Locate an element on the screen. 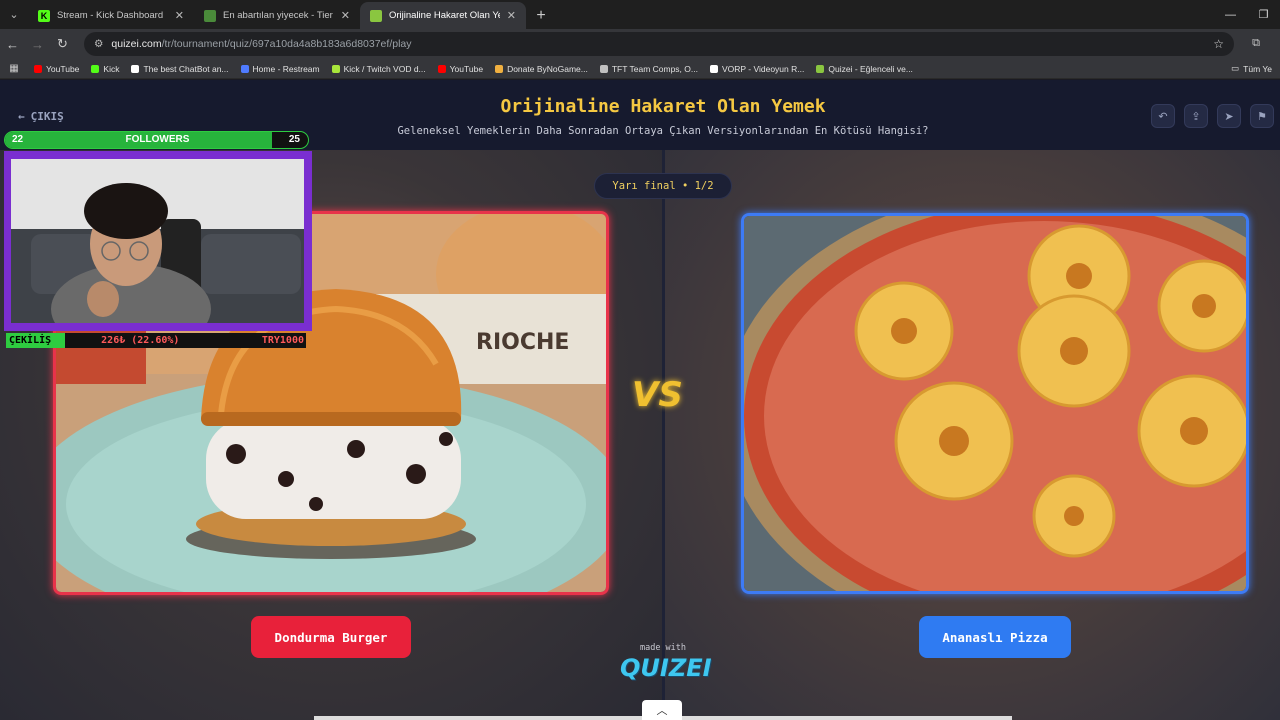 This screenshot has width=1280, height=720. quiz-title: Orijinaline Hakaret Olan Yemek is located at coordinates (663, 106).